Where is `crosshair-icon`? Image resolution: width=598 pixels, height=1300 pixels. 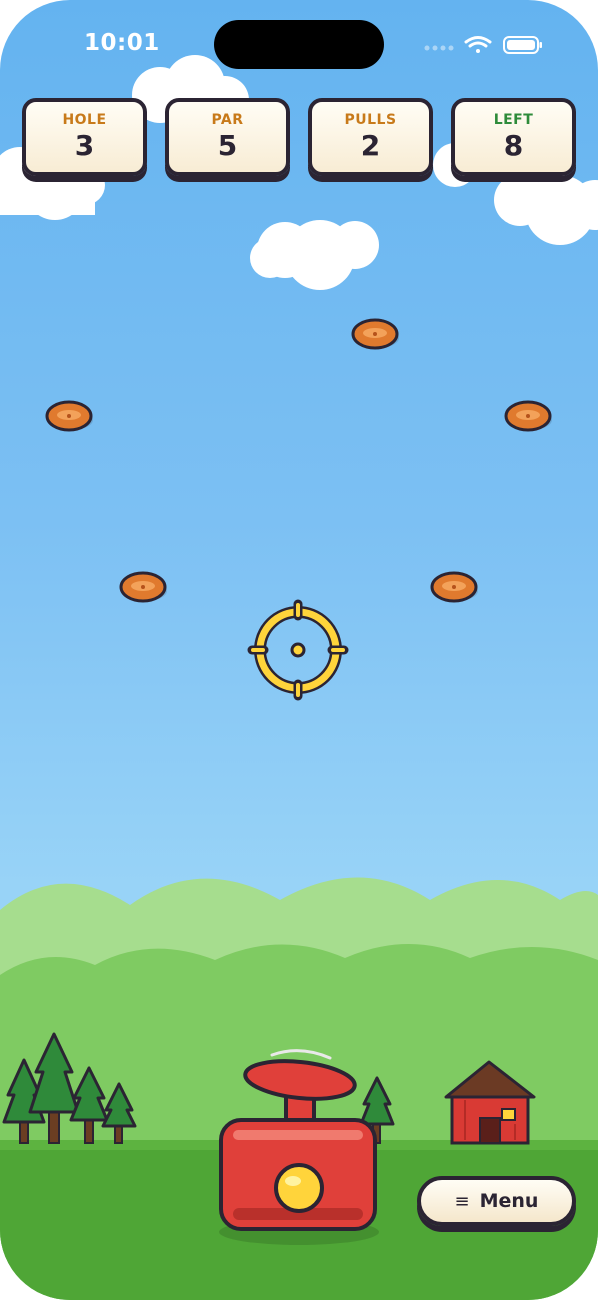
crosshair-icon is located at coordinates (298, 650).